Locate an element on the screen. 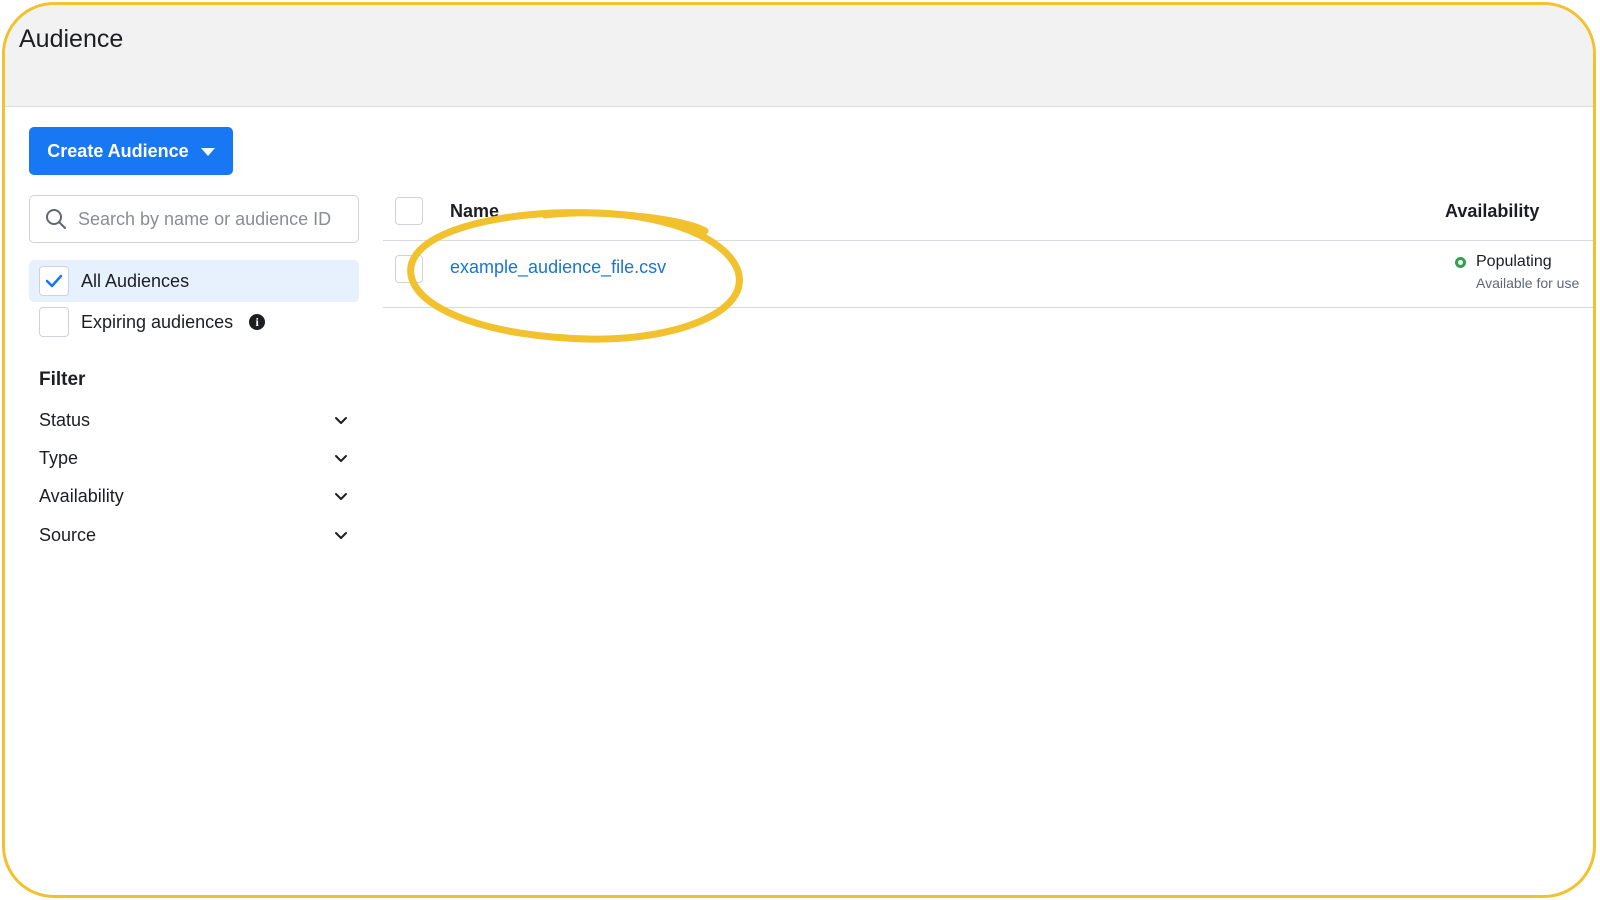 This screenshot has width=1600, height=900. status-text: Populating is located at coordinates (1514, 261).